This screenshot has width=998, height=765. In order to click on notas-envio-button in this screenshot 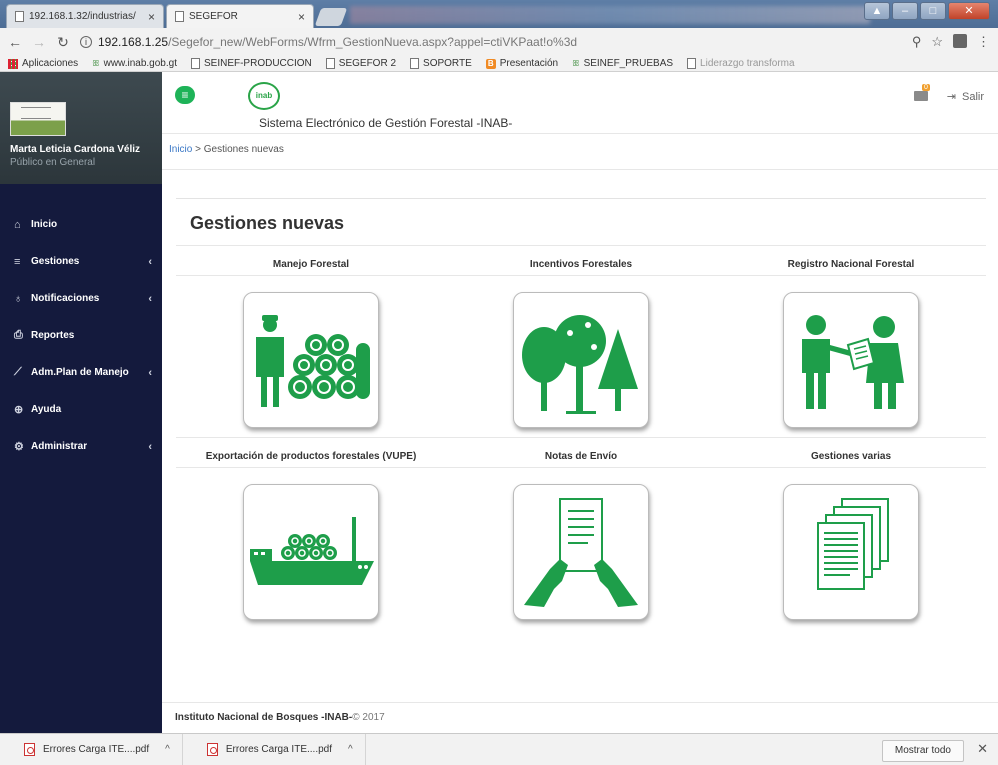, I will do `click(581, 552)`.